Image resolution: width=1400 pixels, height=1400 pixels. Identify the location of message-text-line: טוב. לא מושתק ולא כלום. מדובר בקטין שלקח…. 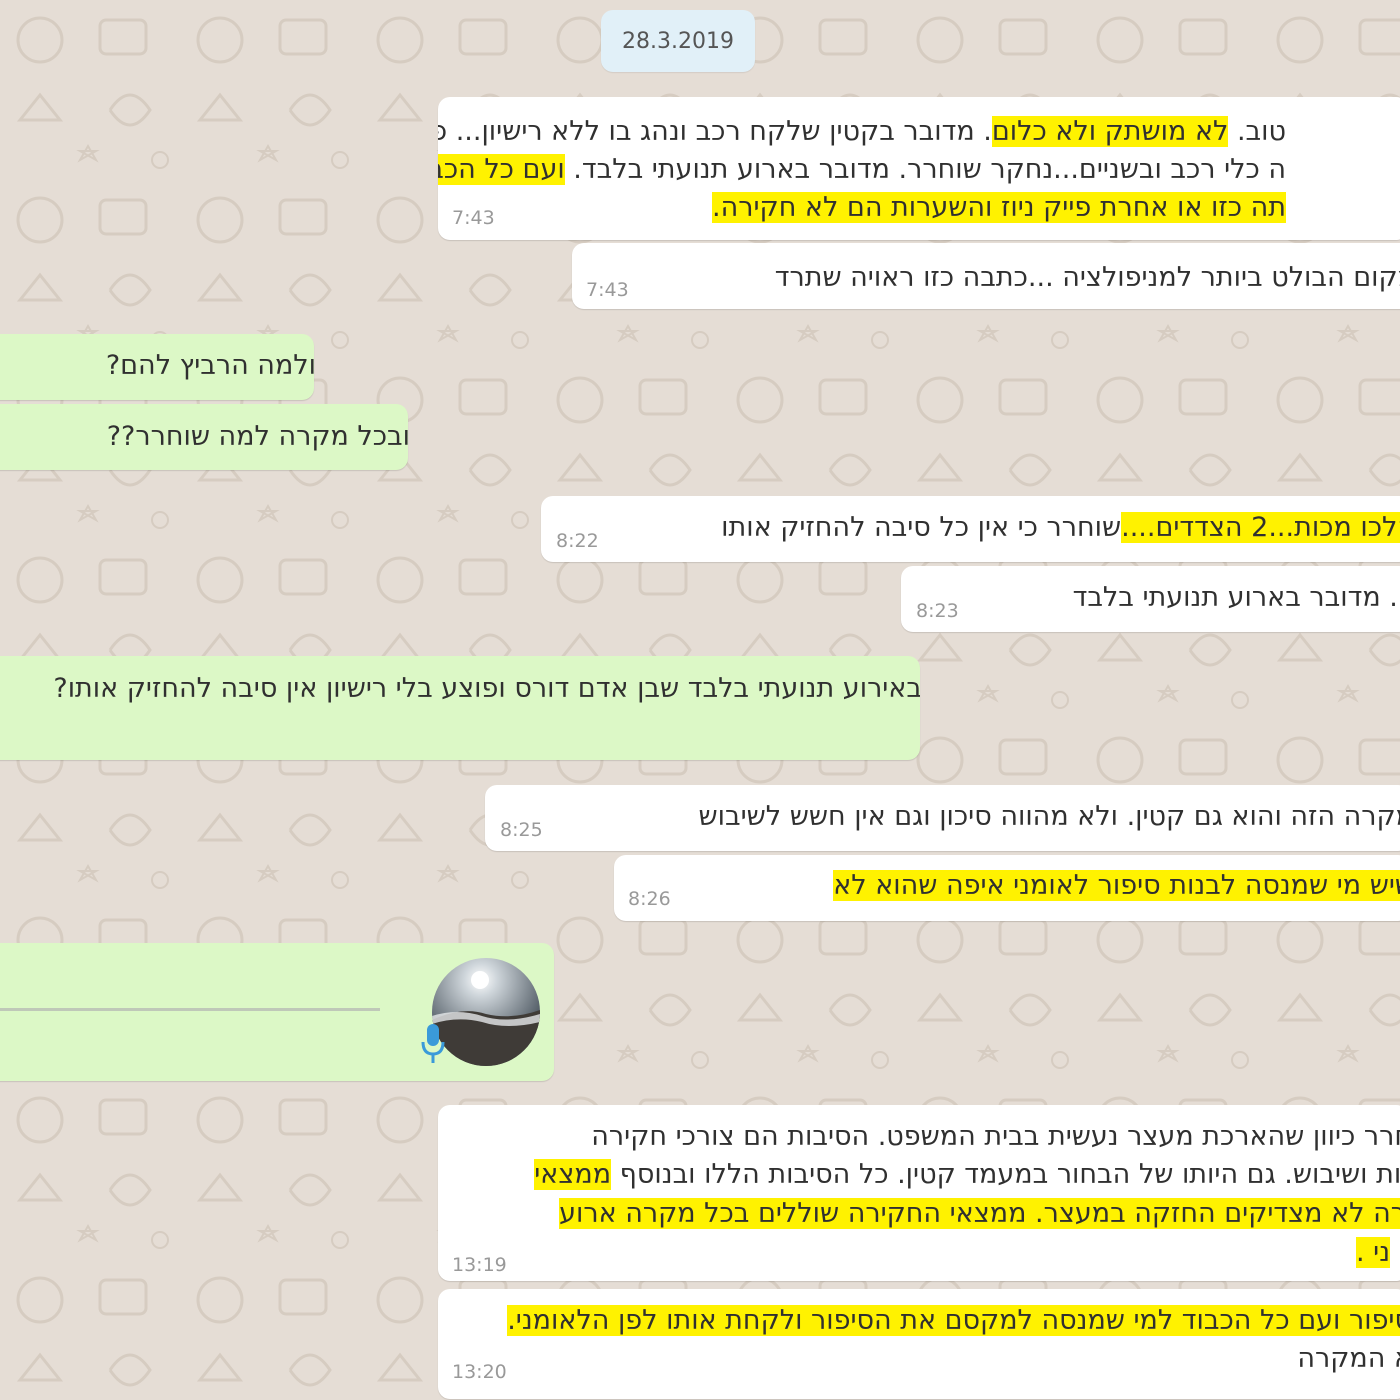
(862, 132).